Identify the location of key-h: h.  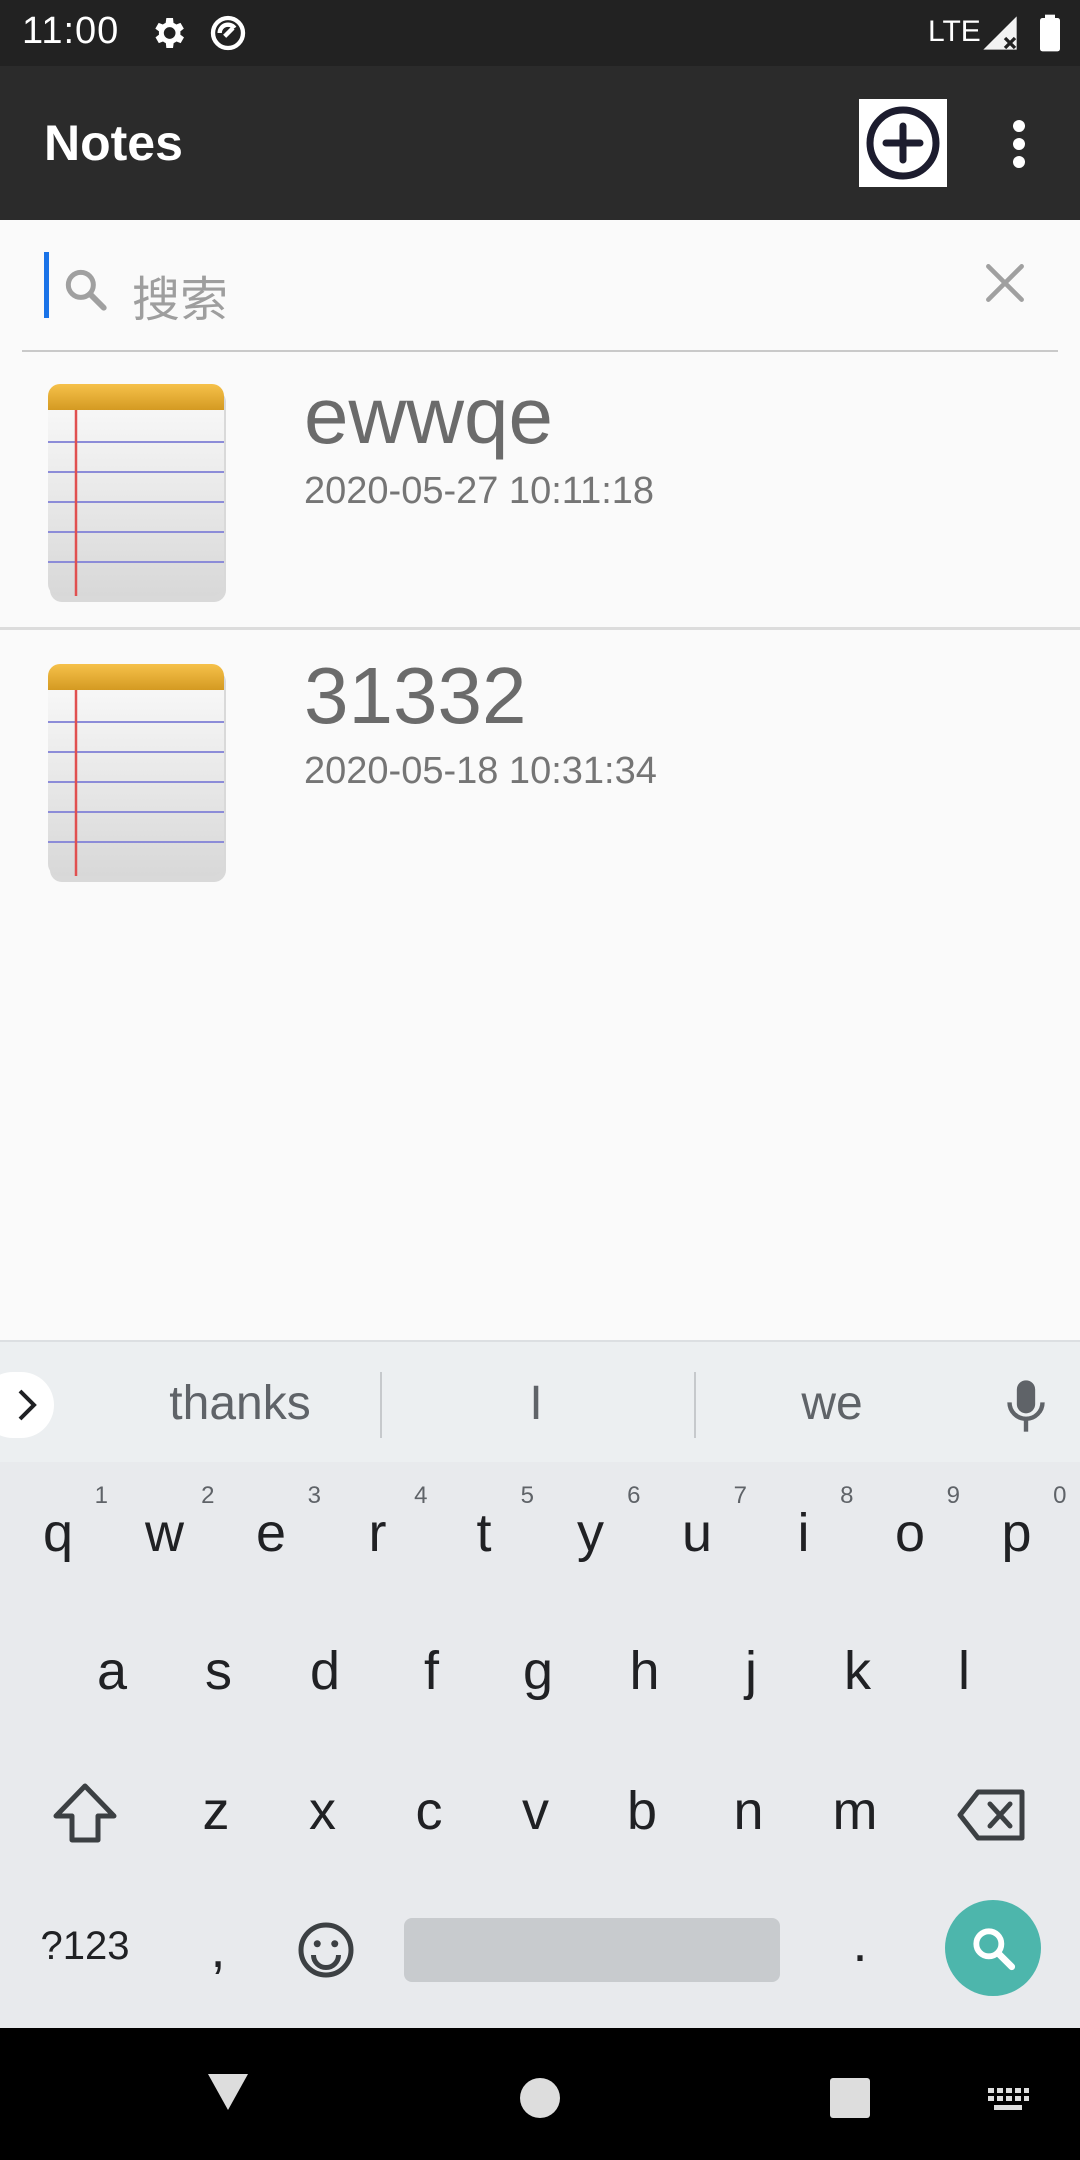
(645, 1671).